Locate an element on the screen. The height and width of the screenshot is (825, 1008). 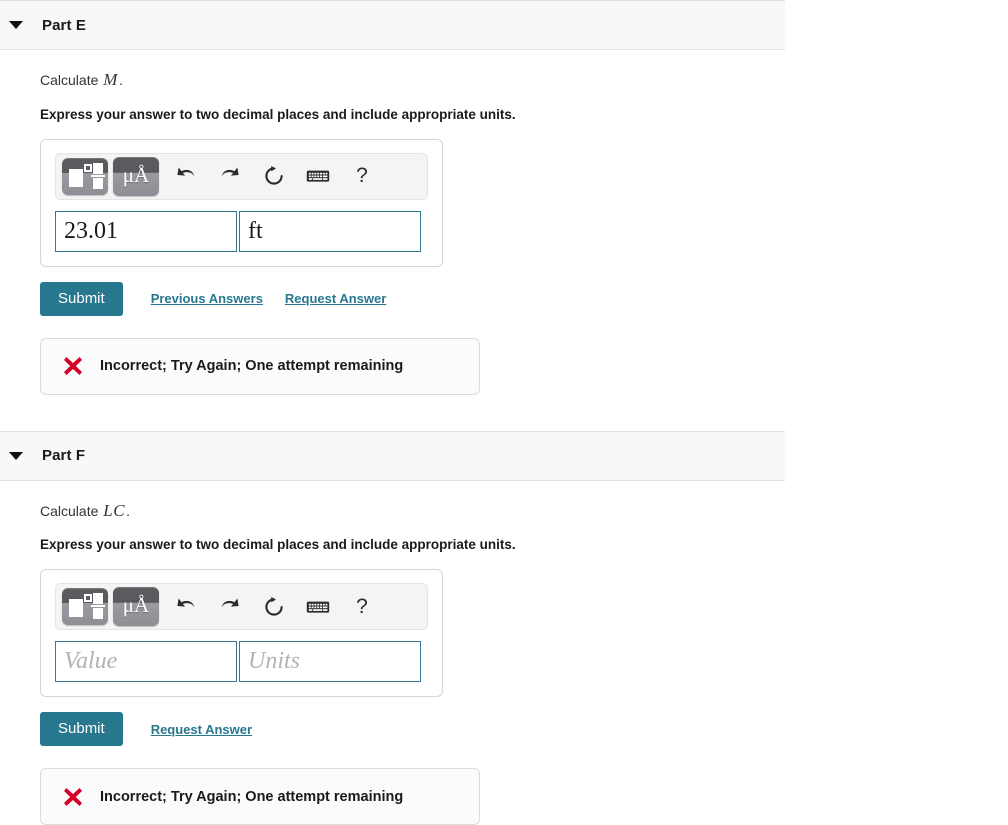
answer-fields-f: Value Units is located at coordinates (241, 662).